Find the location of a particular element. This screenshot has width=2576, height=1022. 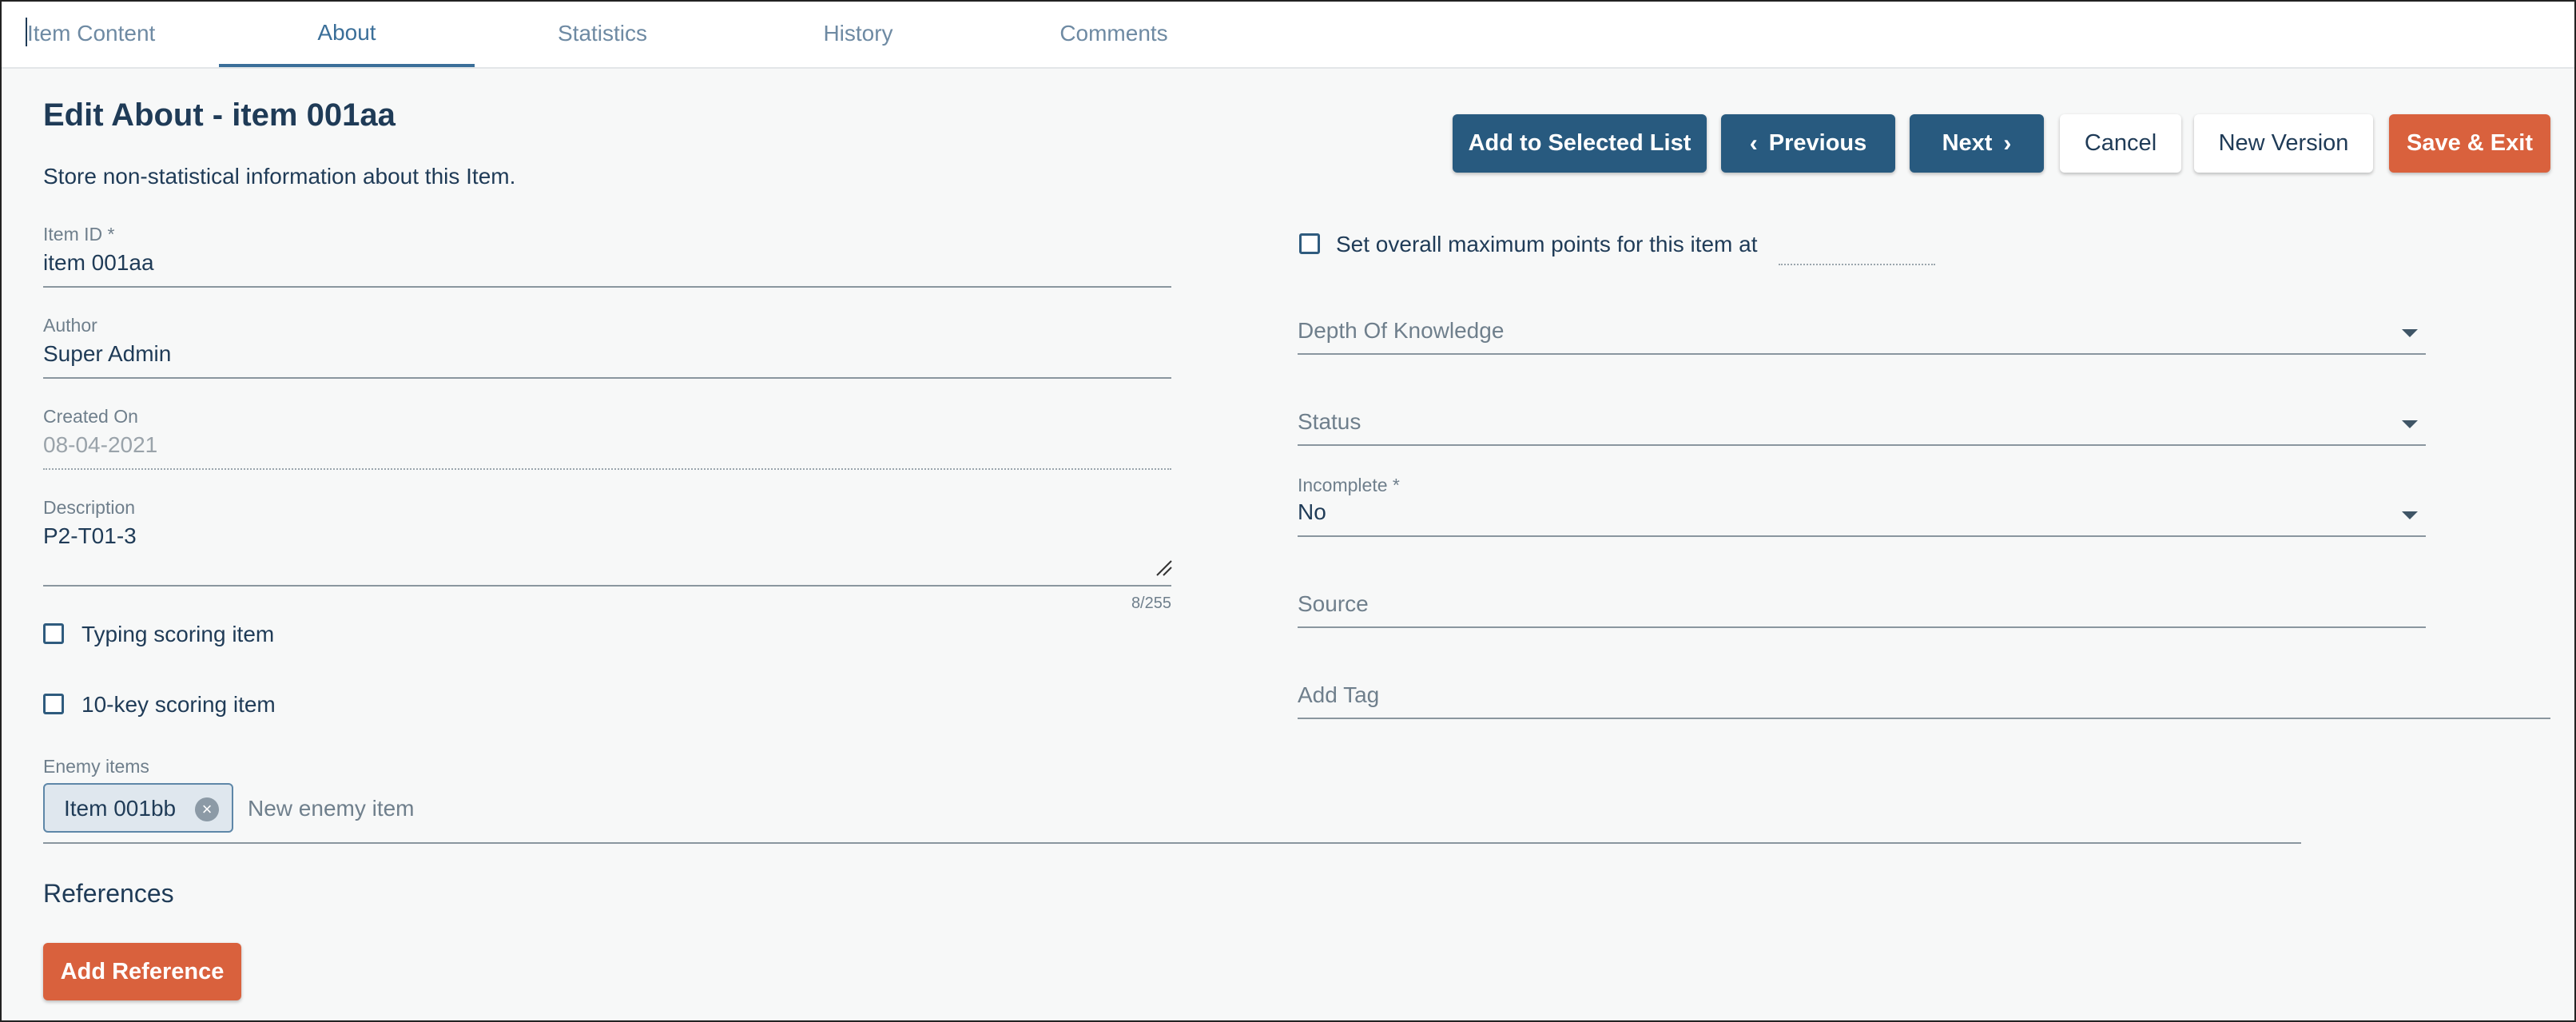

incomplete-value: No is located at coordinates (1312, 511).